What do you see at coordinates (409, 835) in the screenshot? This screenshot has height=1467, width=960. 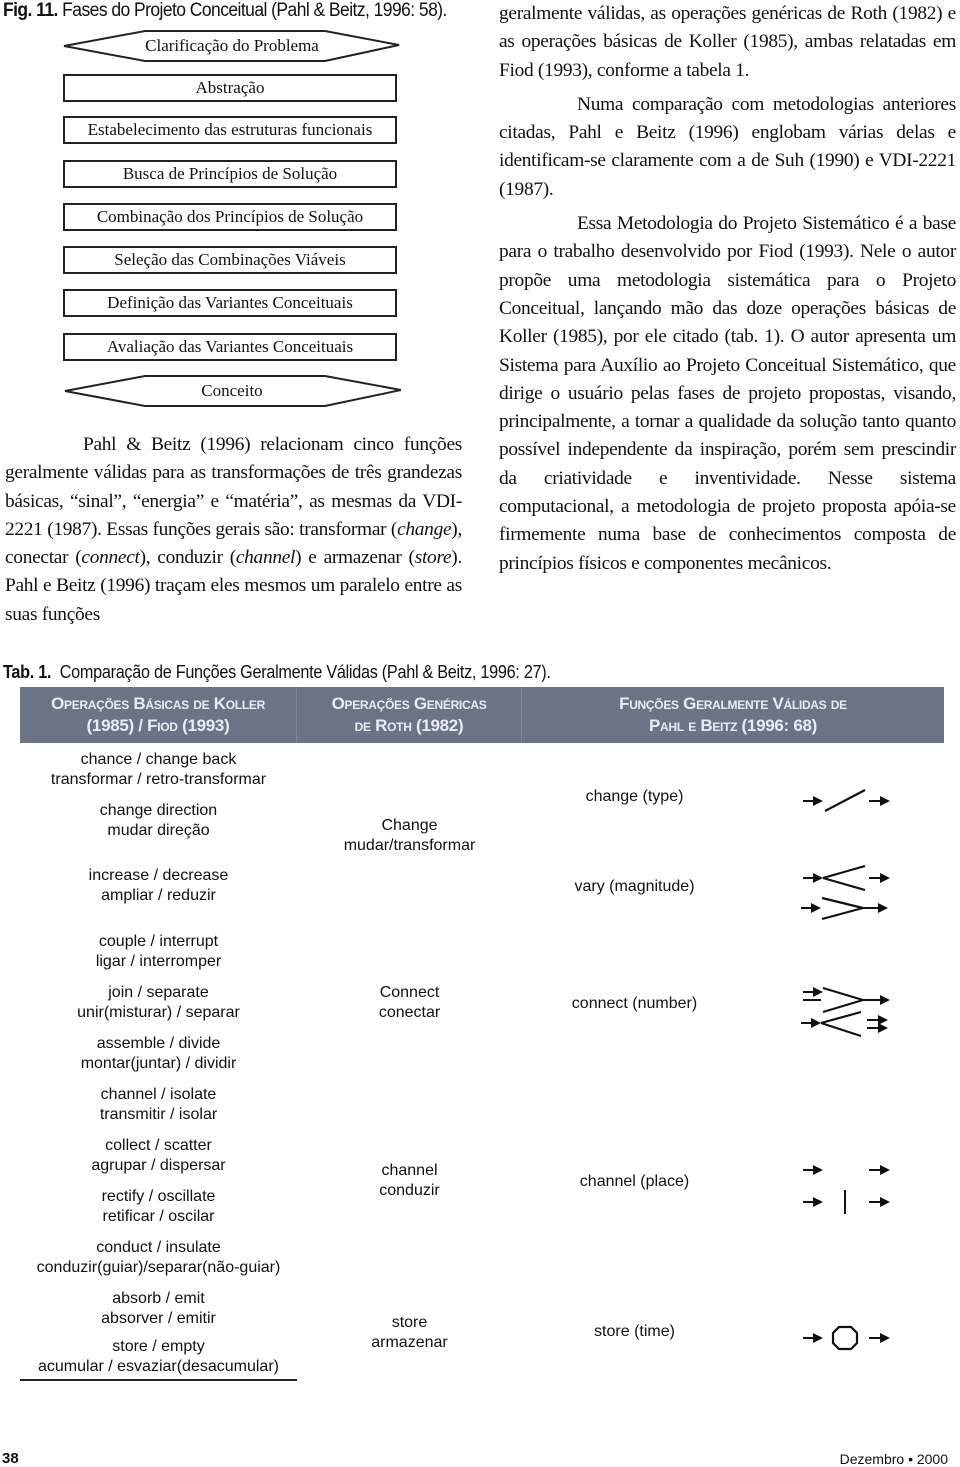 I see `roth-operation: Change mudar/transformar` at bounding box center [409, 835].